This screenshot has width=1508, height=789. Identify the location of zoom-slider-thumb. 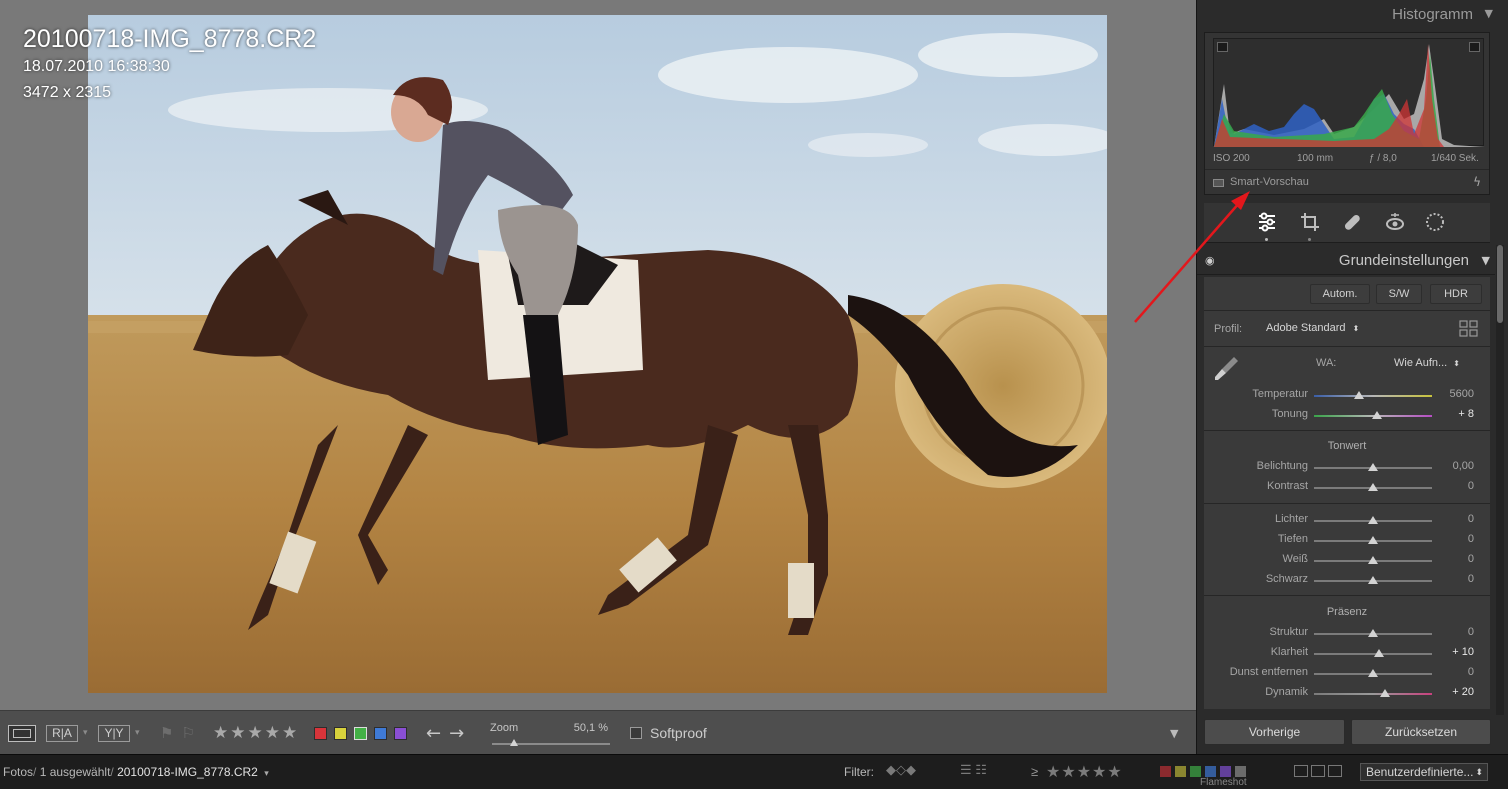
(514, 742).